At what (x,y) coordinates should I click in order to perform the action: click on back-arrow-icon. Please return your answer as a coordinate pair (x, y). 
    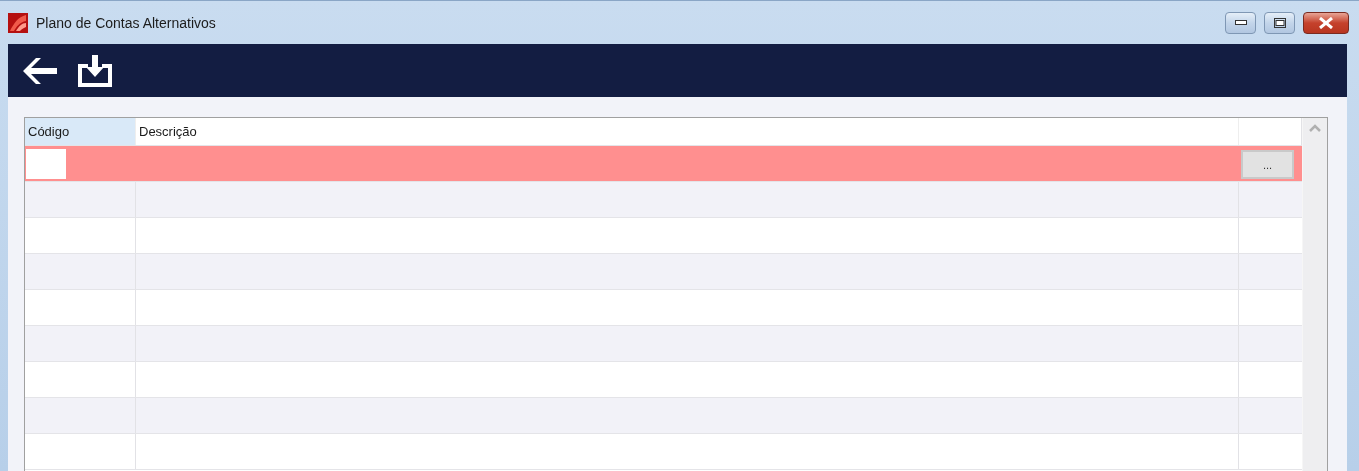
    Looking at the image, I should click on (40, 70).